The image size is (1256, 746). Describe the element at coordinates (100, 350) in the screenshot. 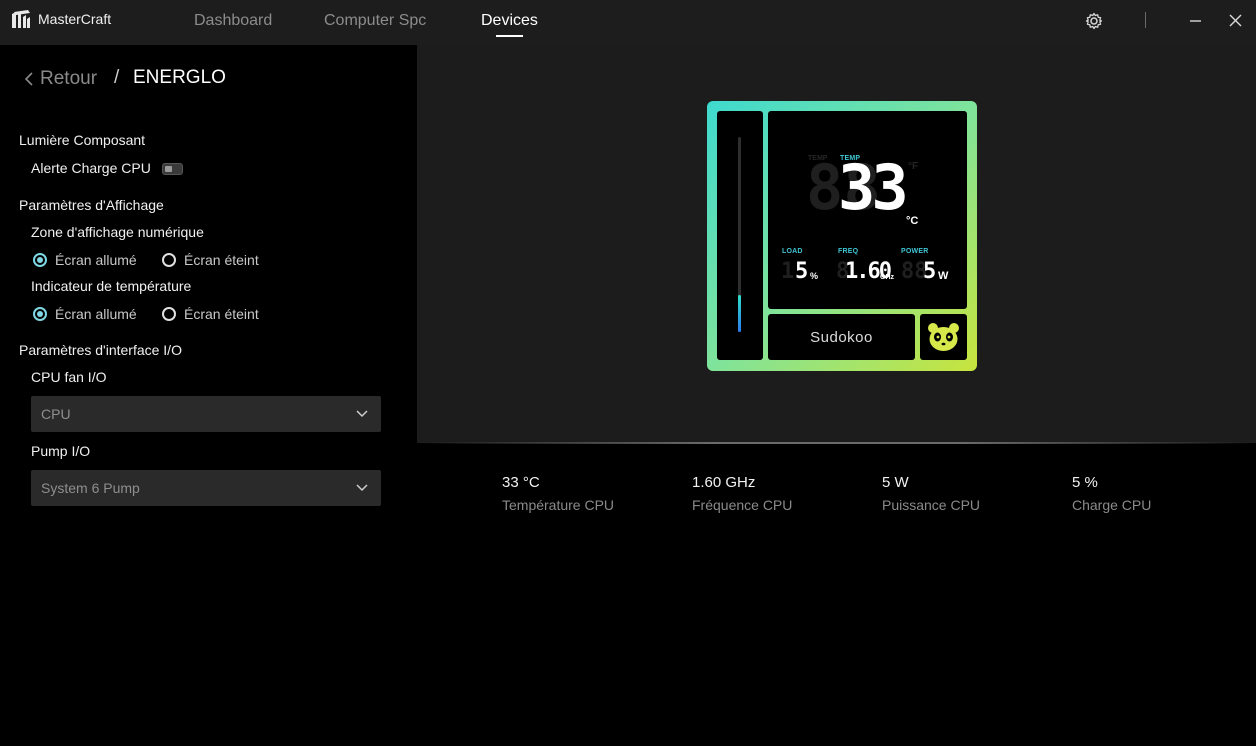

I see `io-settings-title: Paramètres d'interface I/O` at that location.